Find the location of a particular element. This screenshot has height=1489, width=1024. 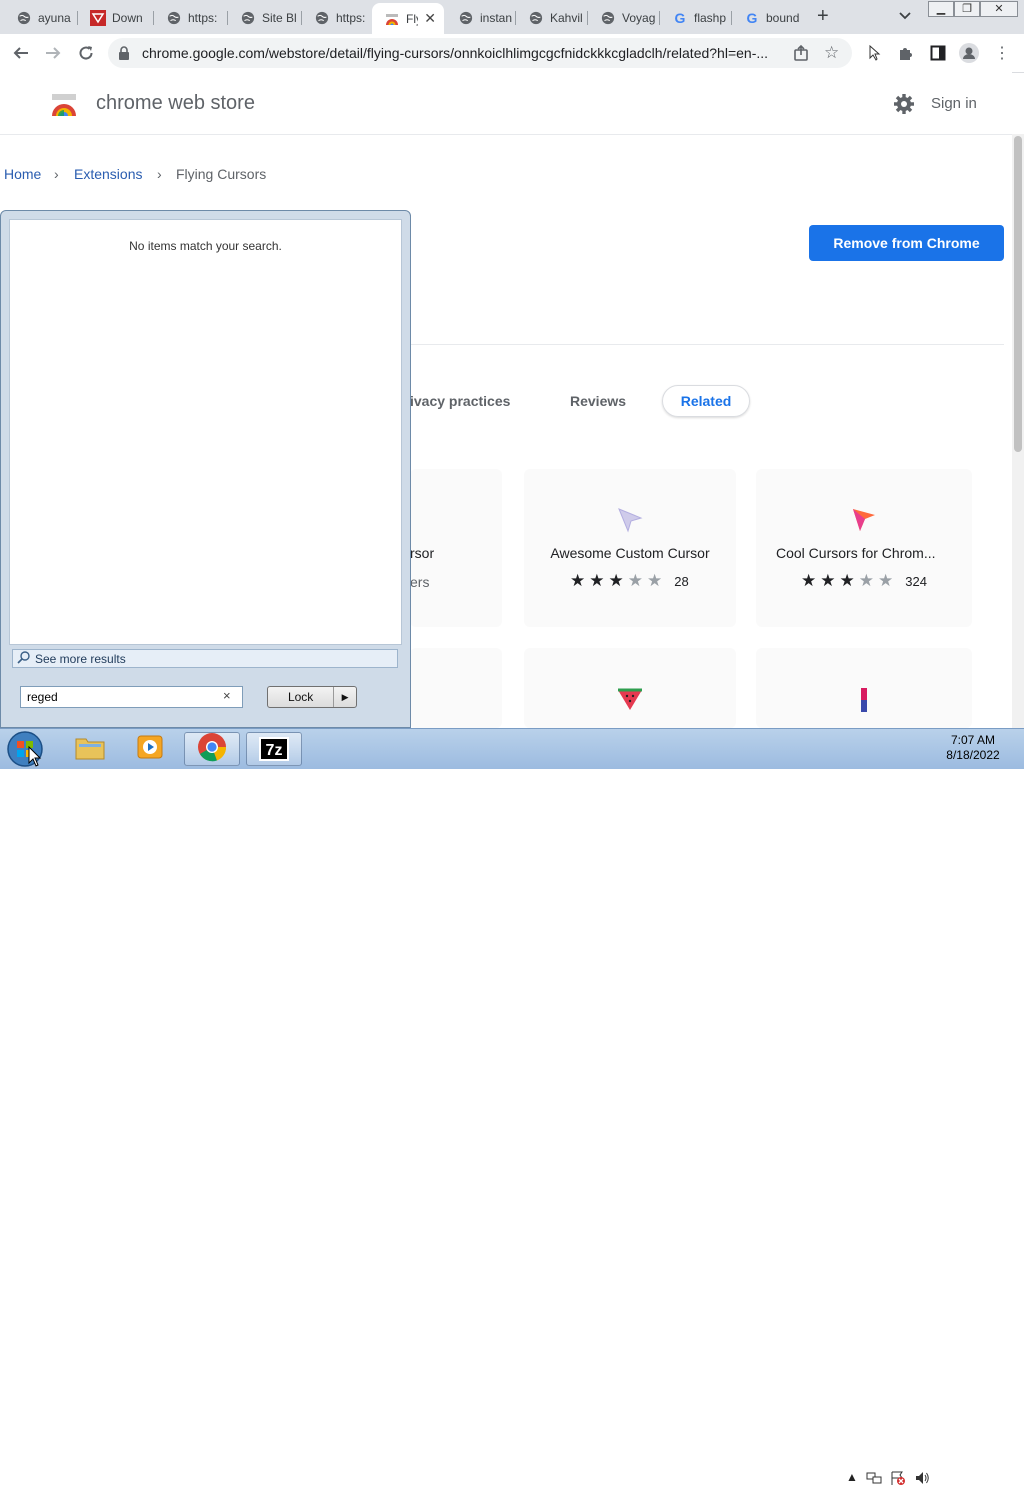

extension-card: Awesome Custom Cursor ★ ★ ★ ★ ★ 28 is located at coordinates (630, 548).